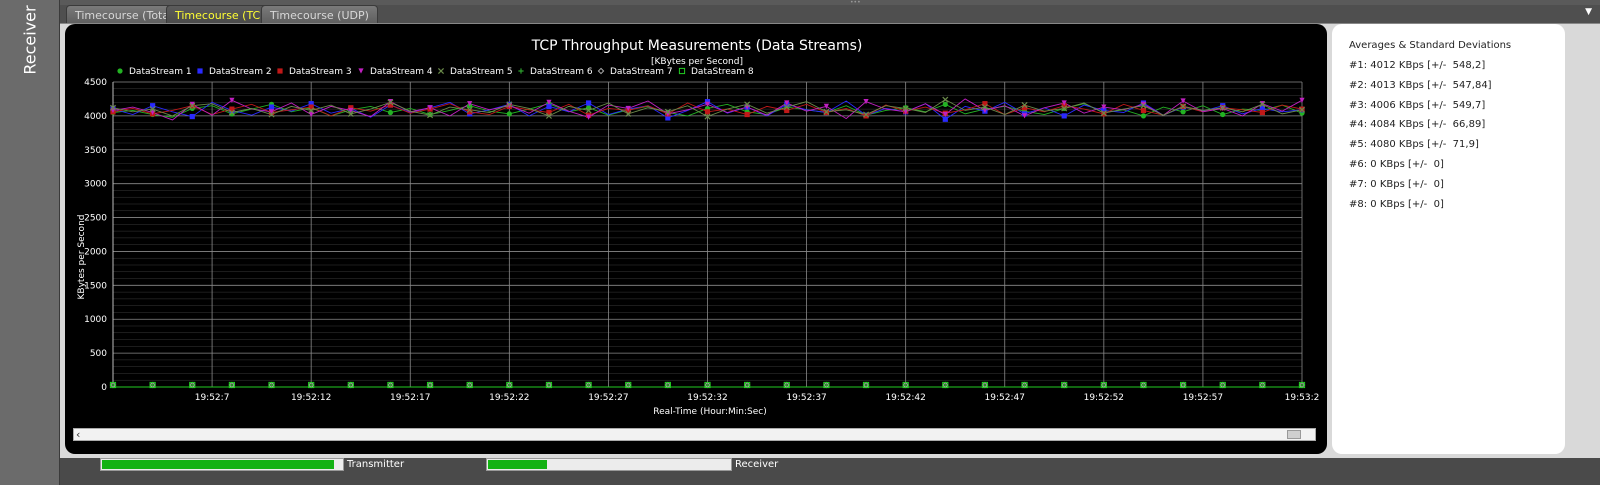 This screenshot has height=485, width=1600. I want to click on x-tick-label: 19:52:22, so click(509, 398).